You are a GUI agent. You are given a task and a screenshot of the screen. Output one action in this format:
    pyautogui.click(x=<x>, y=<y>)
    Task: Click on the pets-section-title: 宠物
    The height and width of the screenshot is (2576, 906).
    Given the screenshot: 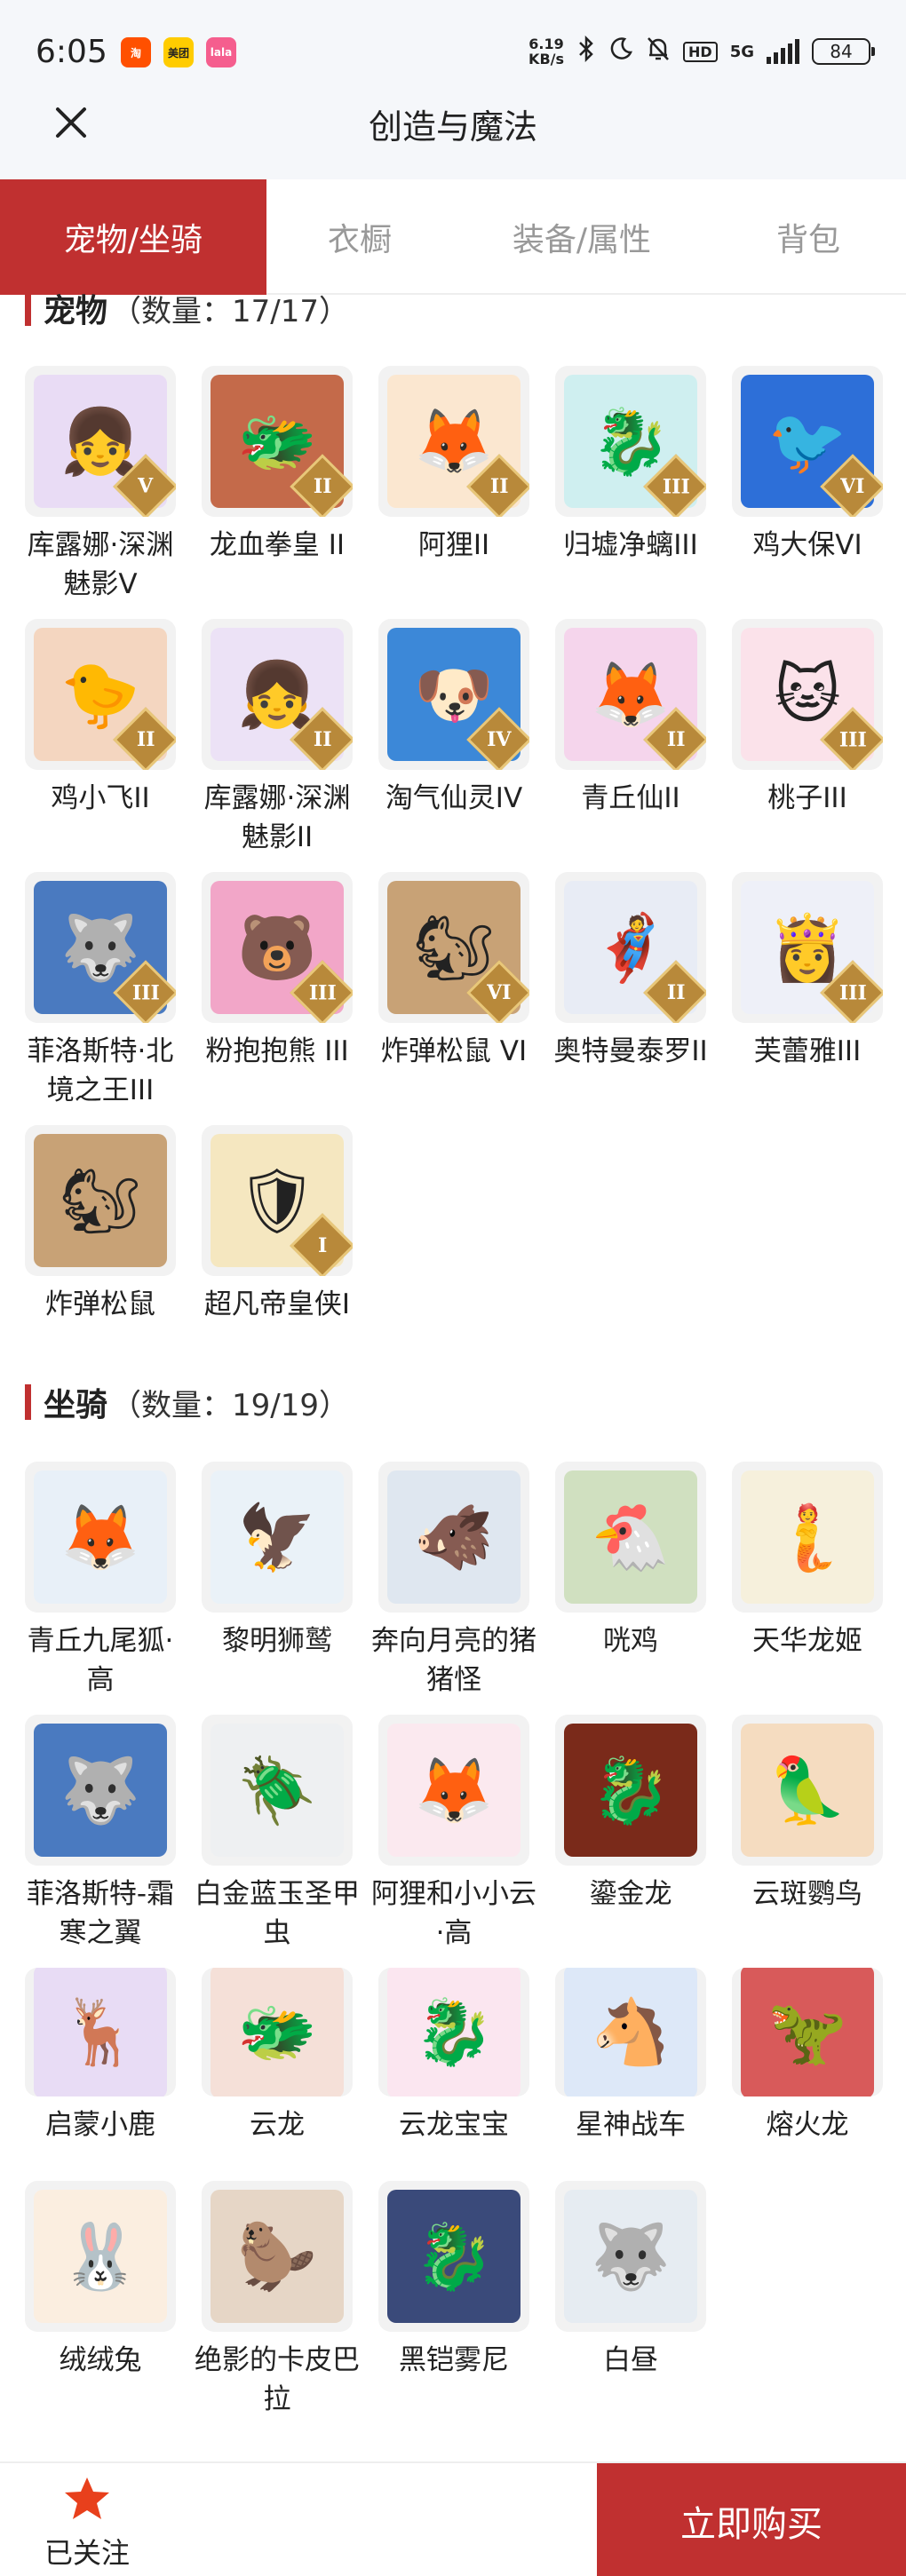 What is the action you would take?
    pyautogui.click(x=76, y=311)
    